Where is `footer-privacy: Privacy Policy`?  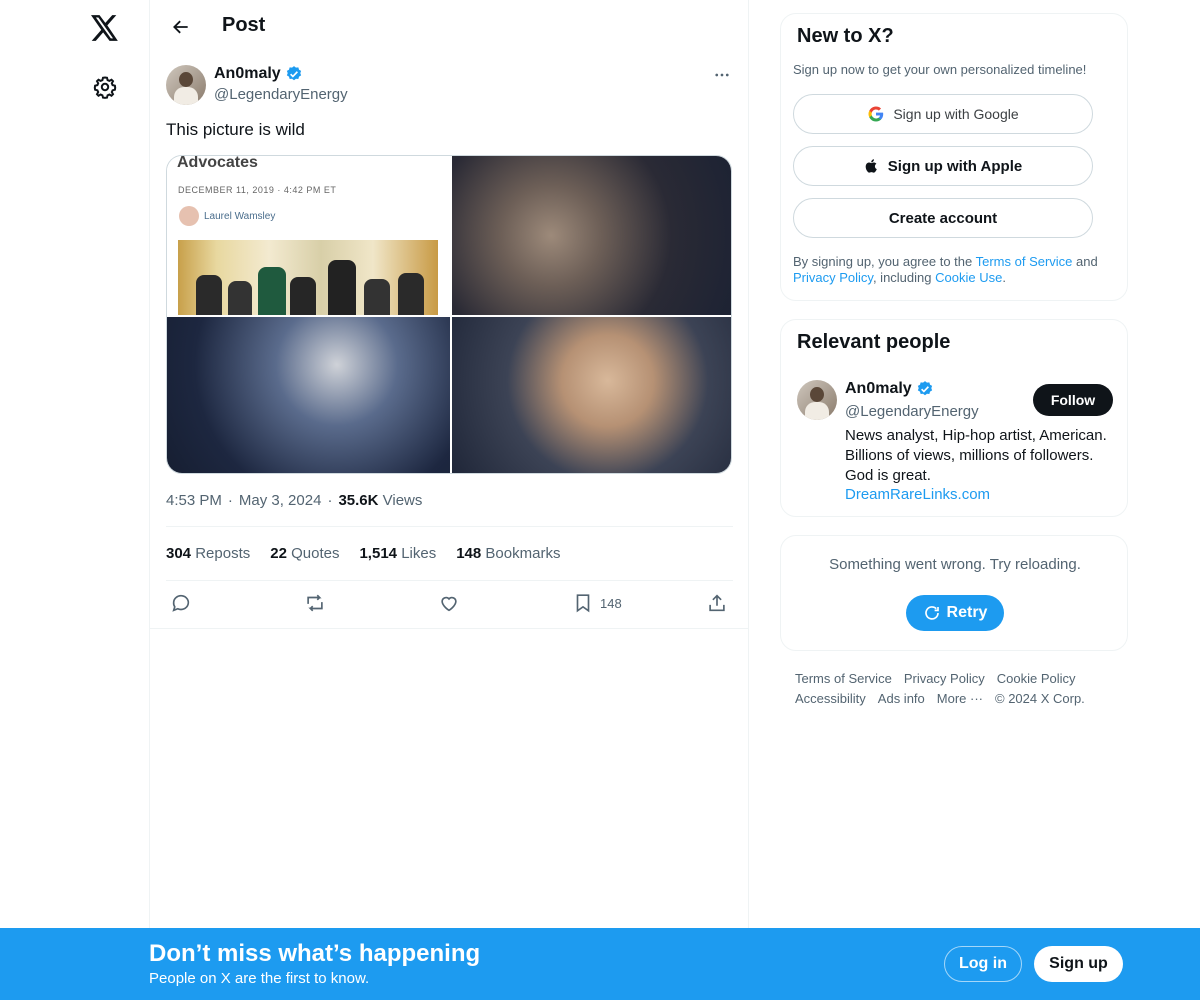
footer-privacy: Privacy Policy is located at coordinates (944, 678).